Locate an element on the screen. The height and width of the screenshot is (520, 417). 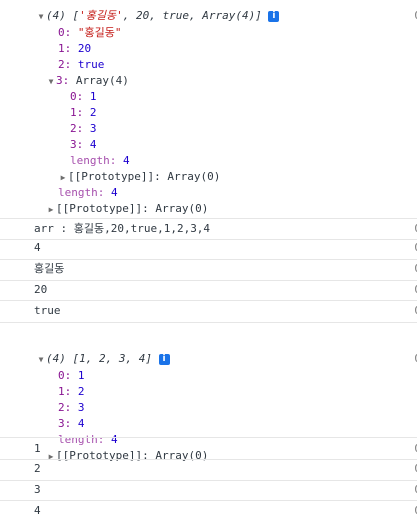
console-message: 2 is located at coordinates (37, 468).